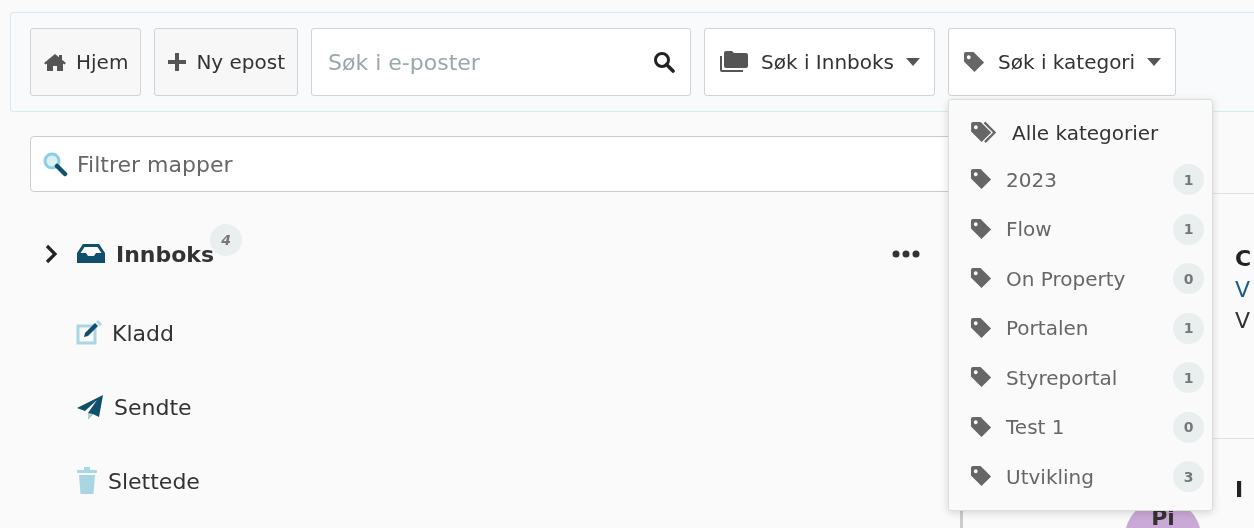  What do you see at coordinates (55, 62) in the screenshot?
I see `home-icon` at bounding box center [55, 62].